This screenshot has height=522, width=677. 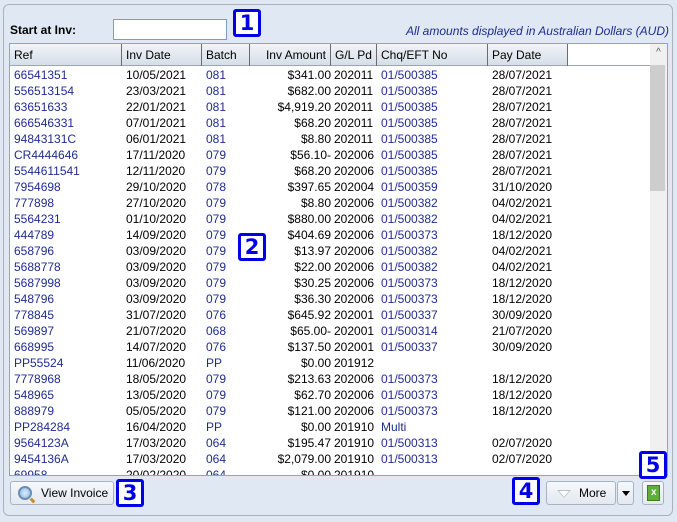 I want to click on scroll-up-icon: ^, so click(x=658, y=52).